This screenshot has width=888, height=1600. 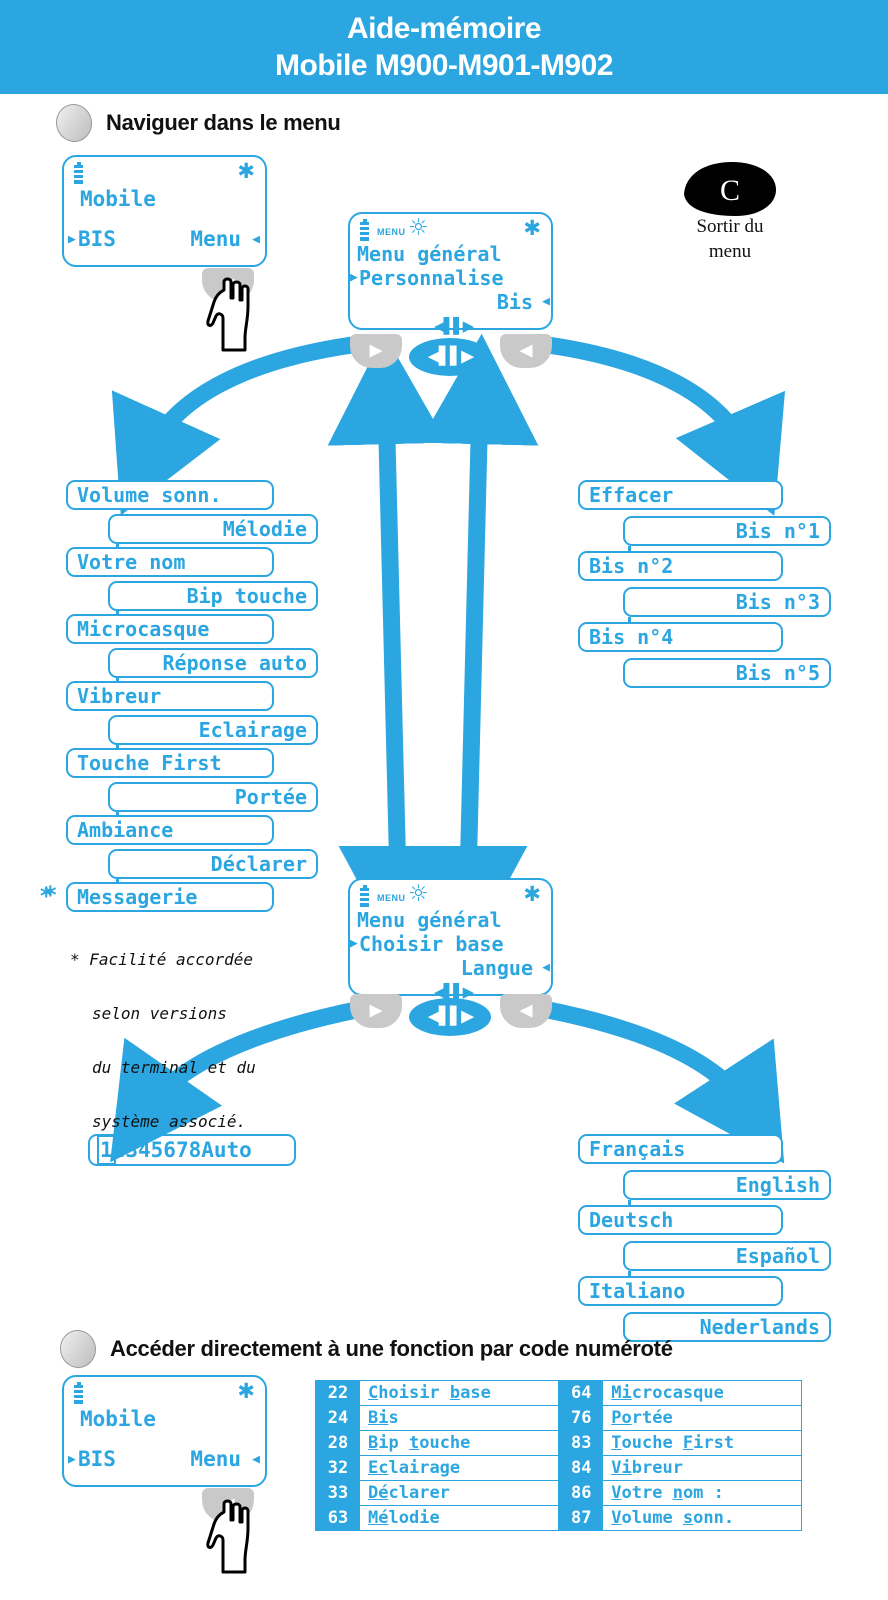 I want to click on screen-idle-bottom-softkey-right: Menu, so click(x=215, y=1459).